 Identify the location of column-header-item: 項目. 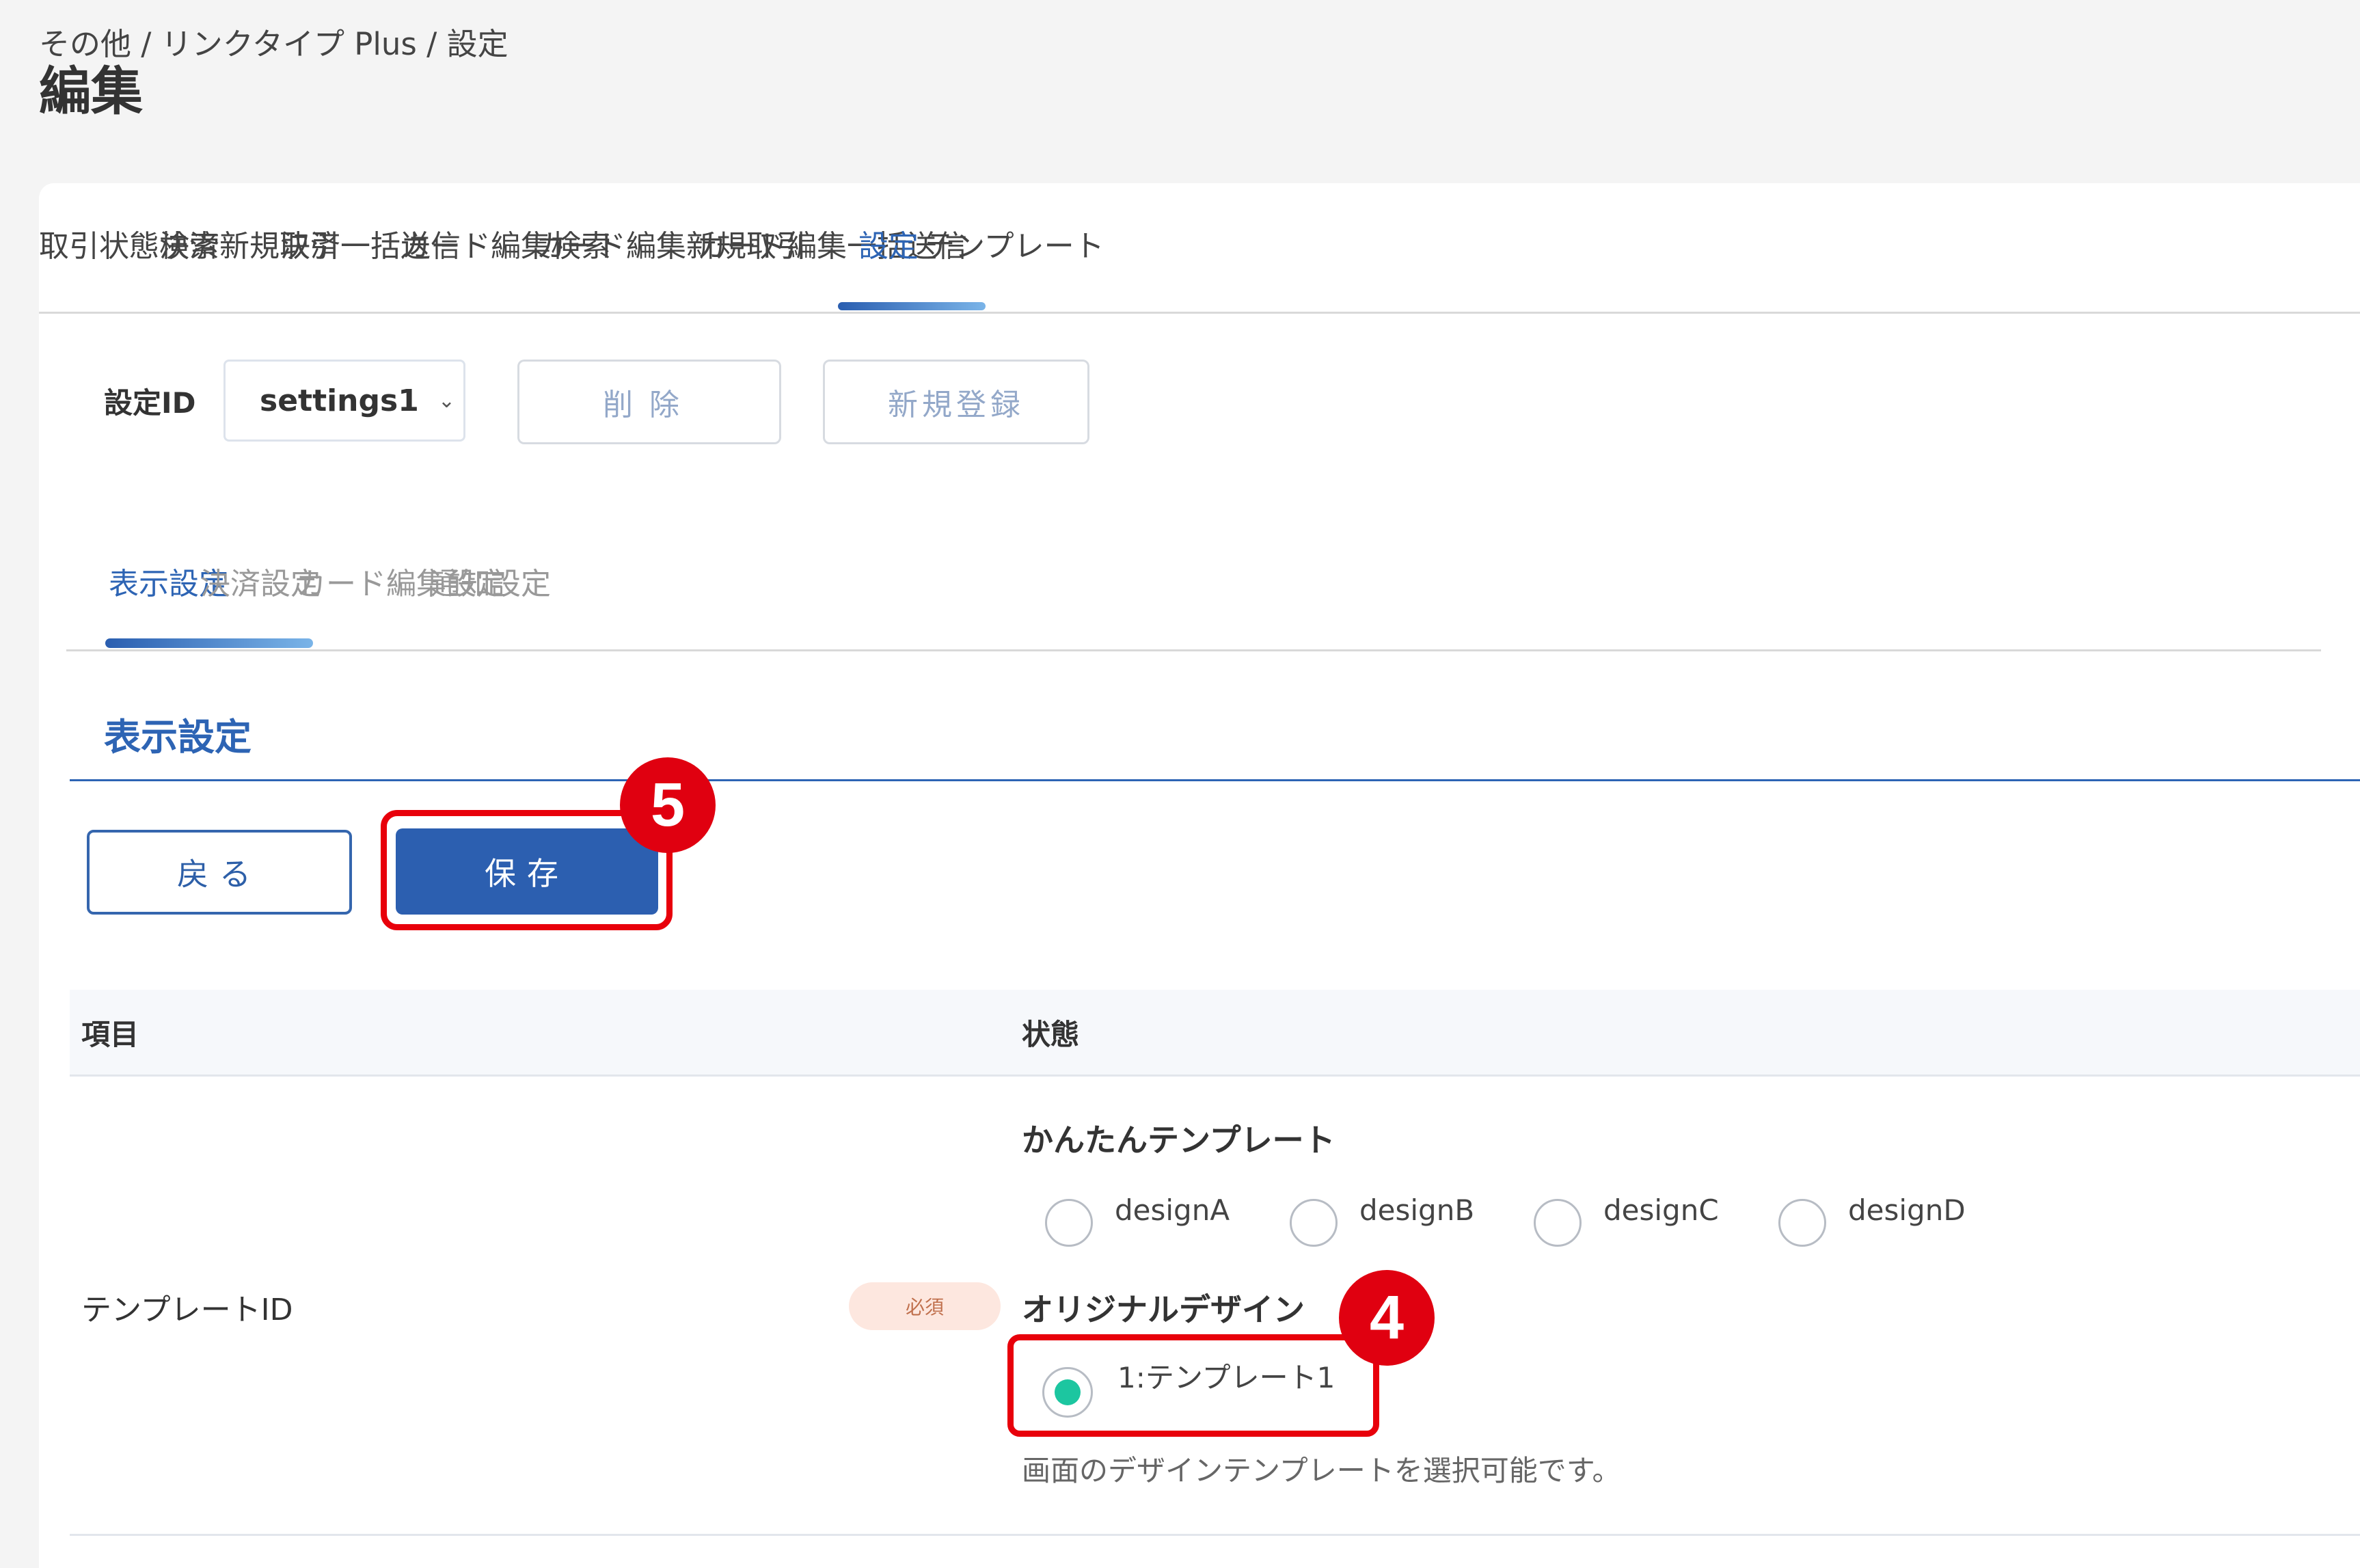
(110, 1034).